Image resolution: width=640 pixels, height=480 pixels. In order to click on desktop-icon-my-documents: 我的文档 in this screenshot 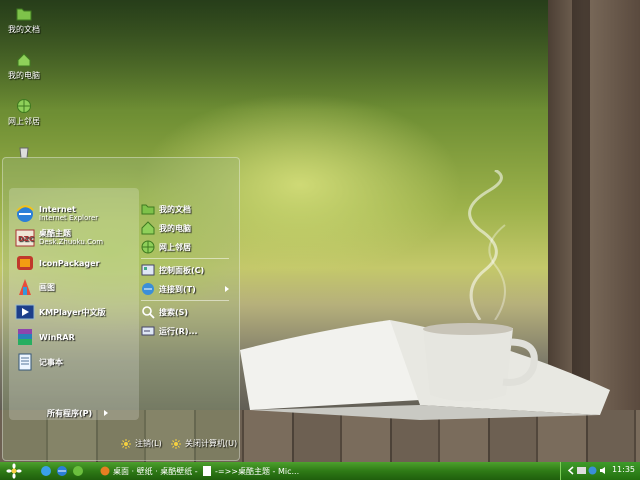, I will do `click(27, 20)`.